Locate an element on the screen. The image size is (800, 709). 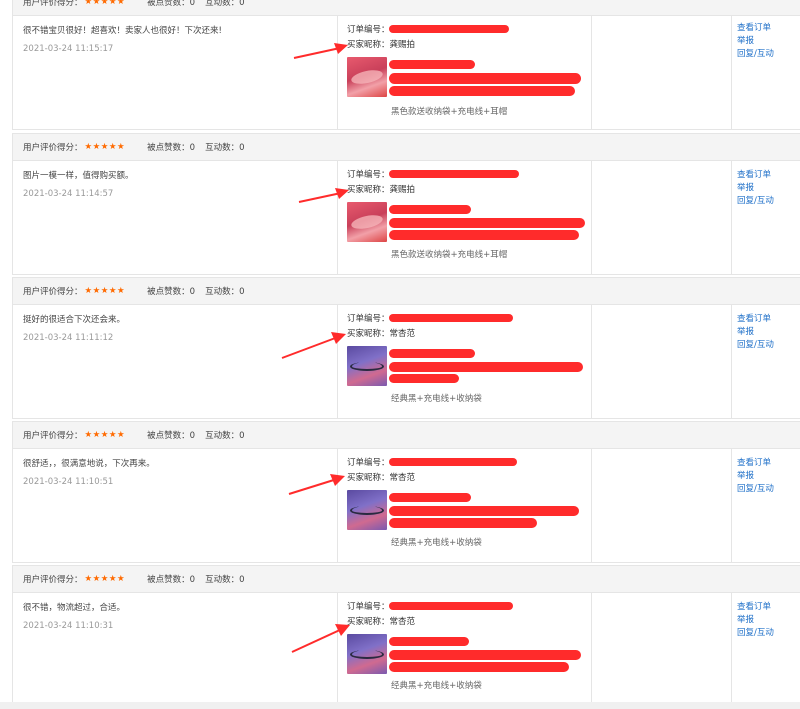
review-time: 2021-03-24 11:11:12 is located at coordinates (68, 338).